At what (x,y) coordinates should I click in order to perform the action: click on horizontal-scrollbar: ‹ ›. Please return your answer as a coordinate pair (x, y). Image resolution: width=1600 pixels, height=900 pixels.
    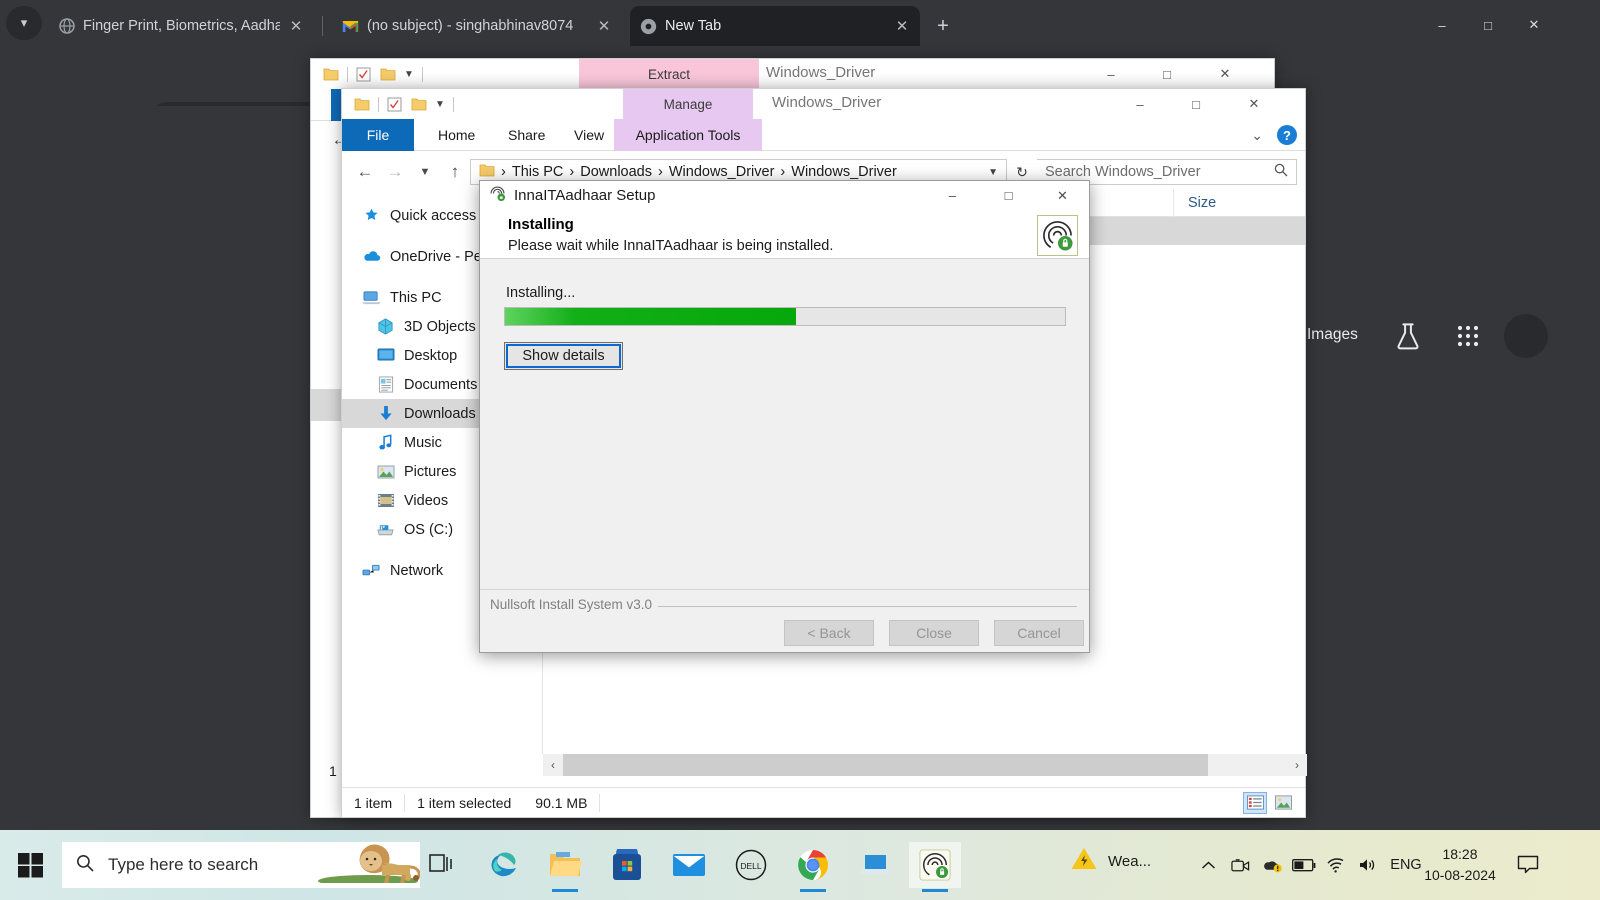
    Looking at the image, I should click on (925, 765).